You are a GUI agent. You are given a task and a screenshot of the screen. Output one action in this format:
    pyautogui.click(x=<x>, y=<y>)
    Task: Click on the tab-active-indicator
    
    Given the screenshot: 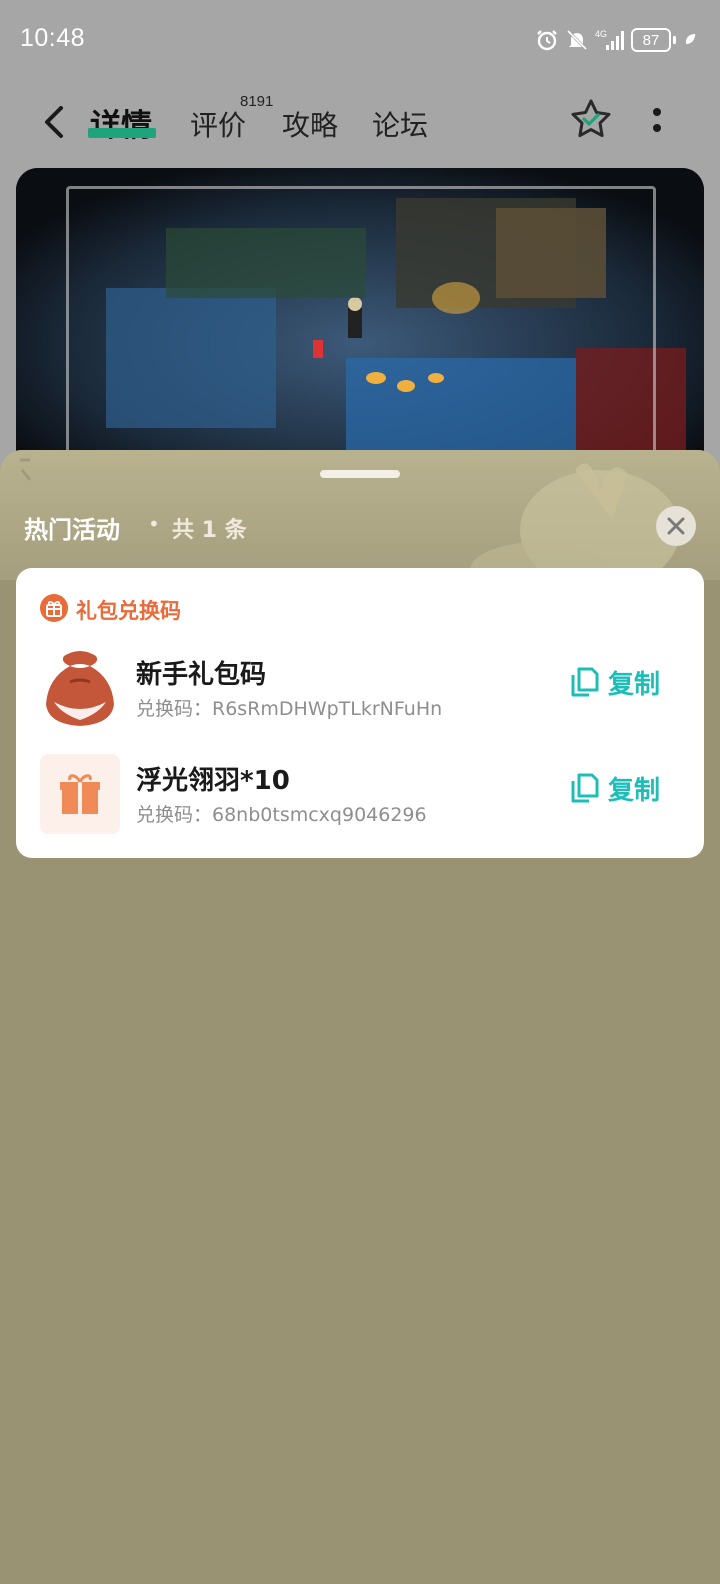 What is the action you would take?
    pyautogui.click(x=122, y=133)
    